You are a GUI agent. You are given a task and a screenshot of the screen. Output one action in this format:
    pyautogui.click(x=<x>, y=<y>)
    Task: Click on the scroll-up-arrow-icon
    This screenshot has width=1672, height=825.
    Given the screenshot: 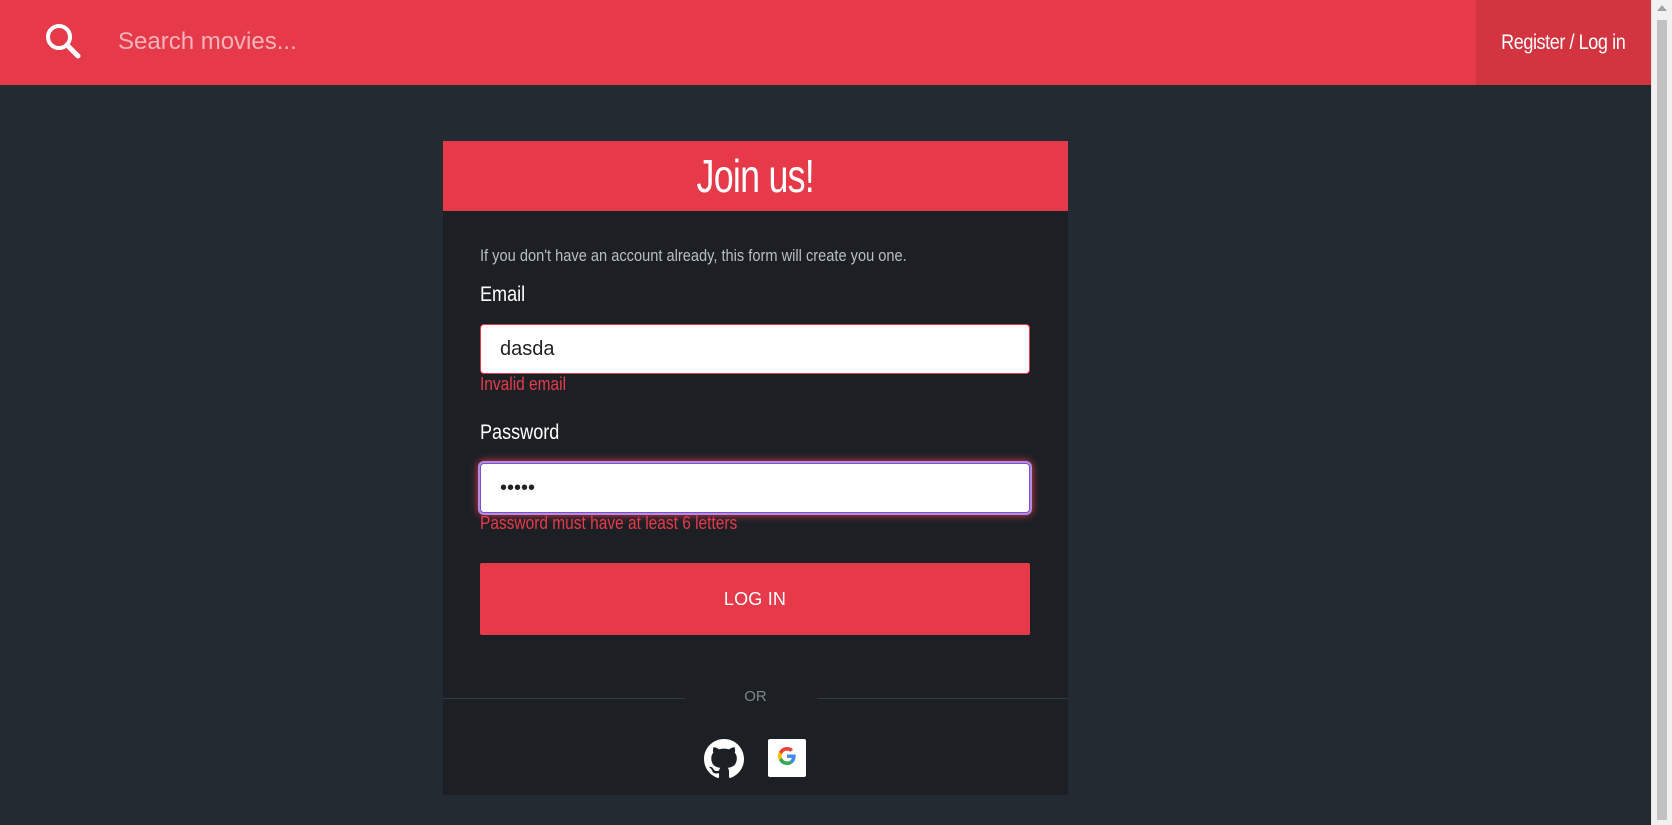 What is the action you would take?
    pyautogui.click(x=1662, y=8)
    